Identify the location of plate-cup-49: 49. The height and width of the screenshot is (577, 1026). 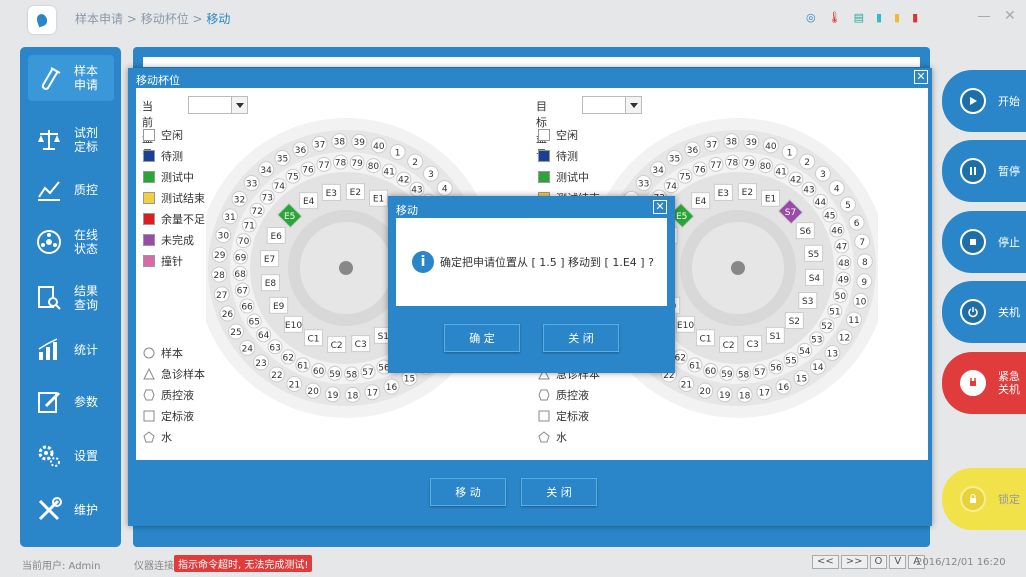
(843, 279).